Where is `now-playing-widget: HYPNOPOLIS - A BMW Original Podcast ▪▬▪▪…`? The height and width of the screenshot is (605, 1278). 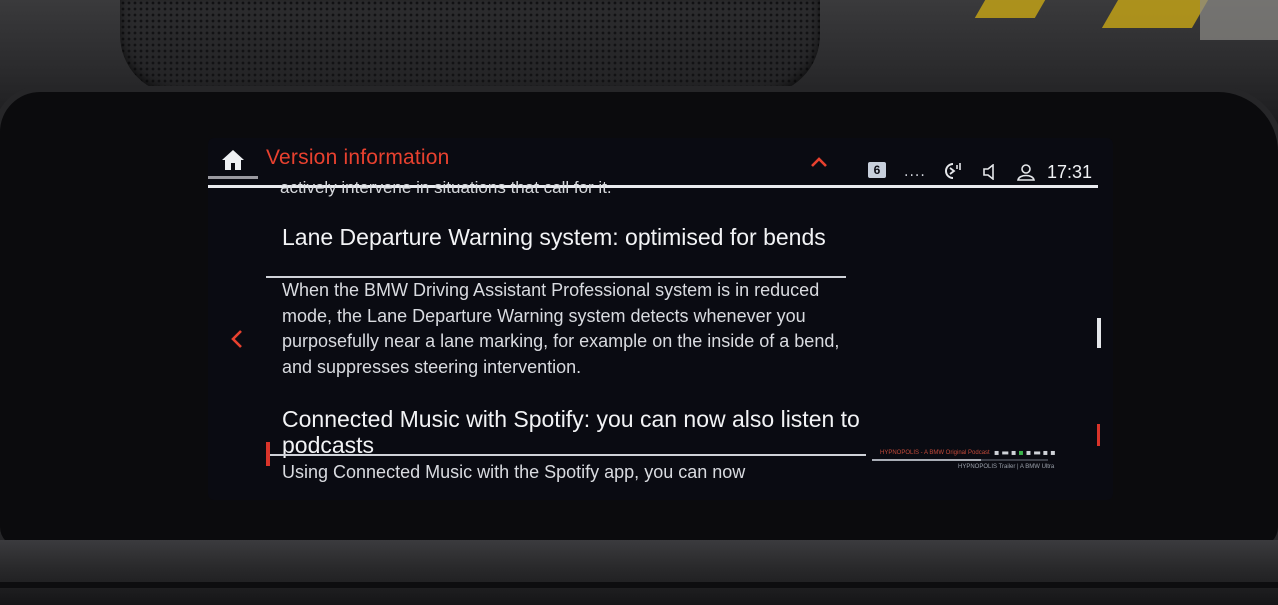 now-playing-widget: HYPNOPOLIS - A BMW Original Podcast ▪▬▪▪… is located at coordinates (983, 469).